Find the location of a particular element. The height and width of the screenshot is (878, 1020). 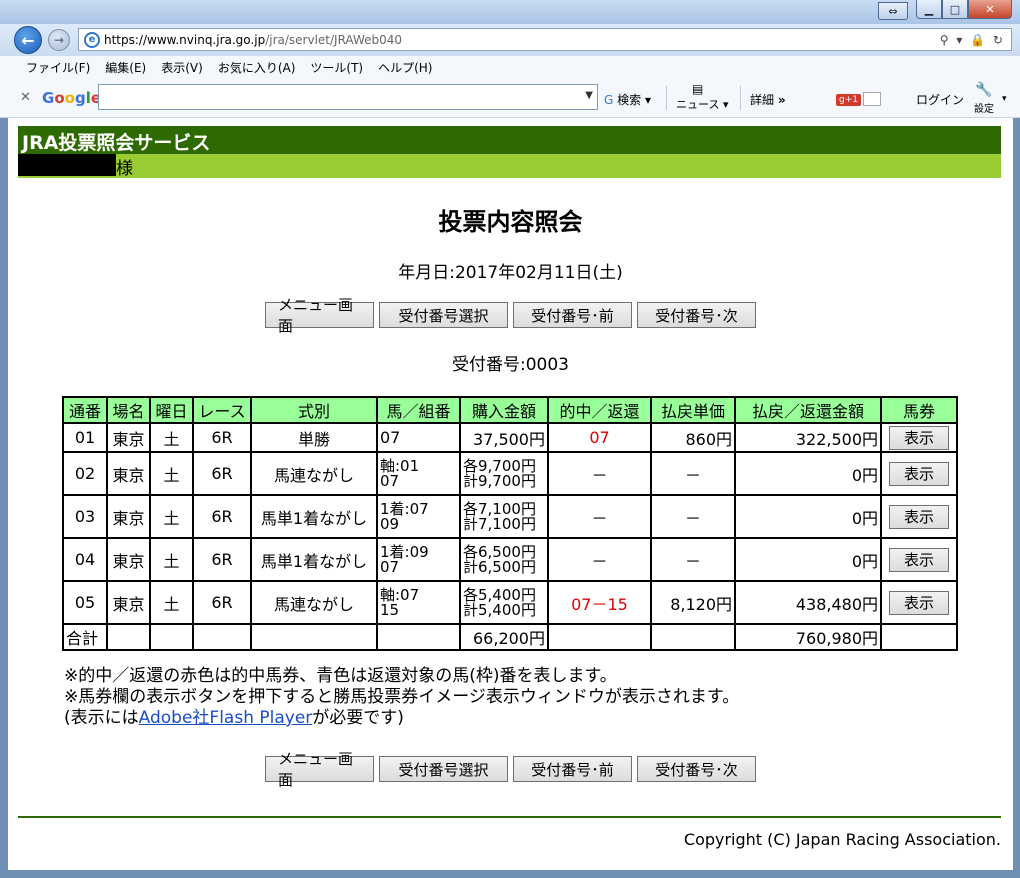

column-header: 購入金額 is located at coordinates (504, 410).